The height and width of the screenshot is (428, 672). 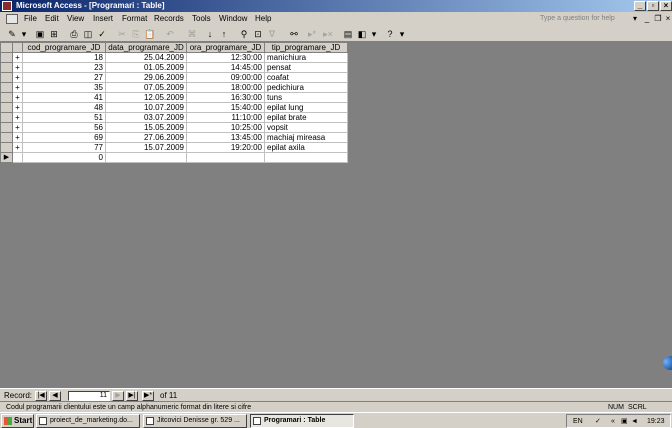 What do you see at coordinates (146, 137) in the screenshot?
I see `cell-data: 27.06.2009` at bounding box center [146, 137].